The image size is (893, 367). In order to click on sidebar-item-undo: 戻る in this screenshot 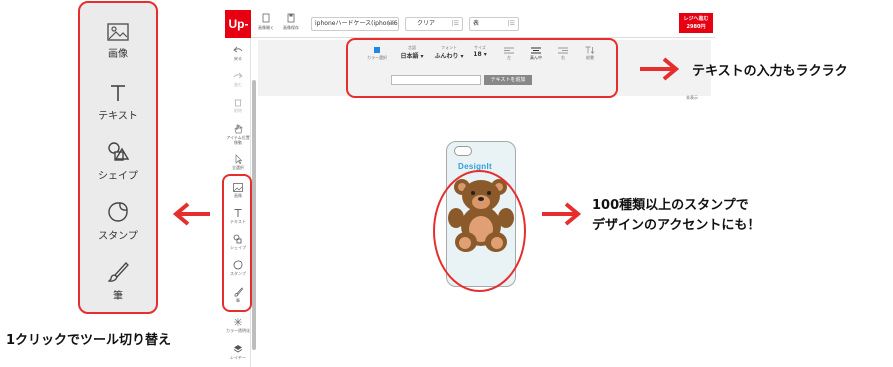, I will do `click(238, 53)`.